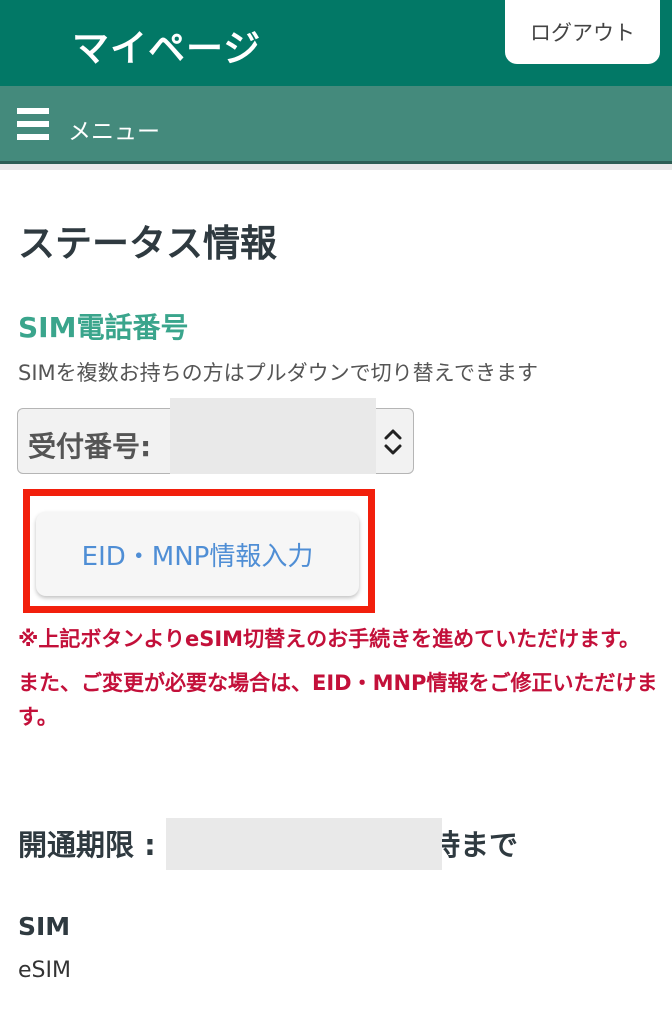  What do you see at coordinates (336, 43) in the screenshot?
I see `header-bar: マイページ ログアウト` at bounding box center [336, 43].